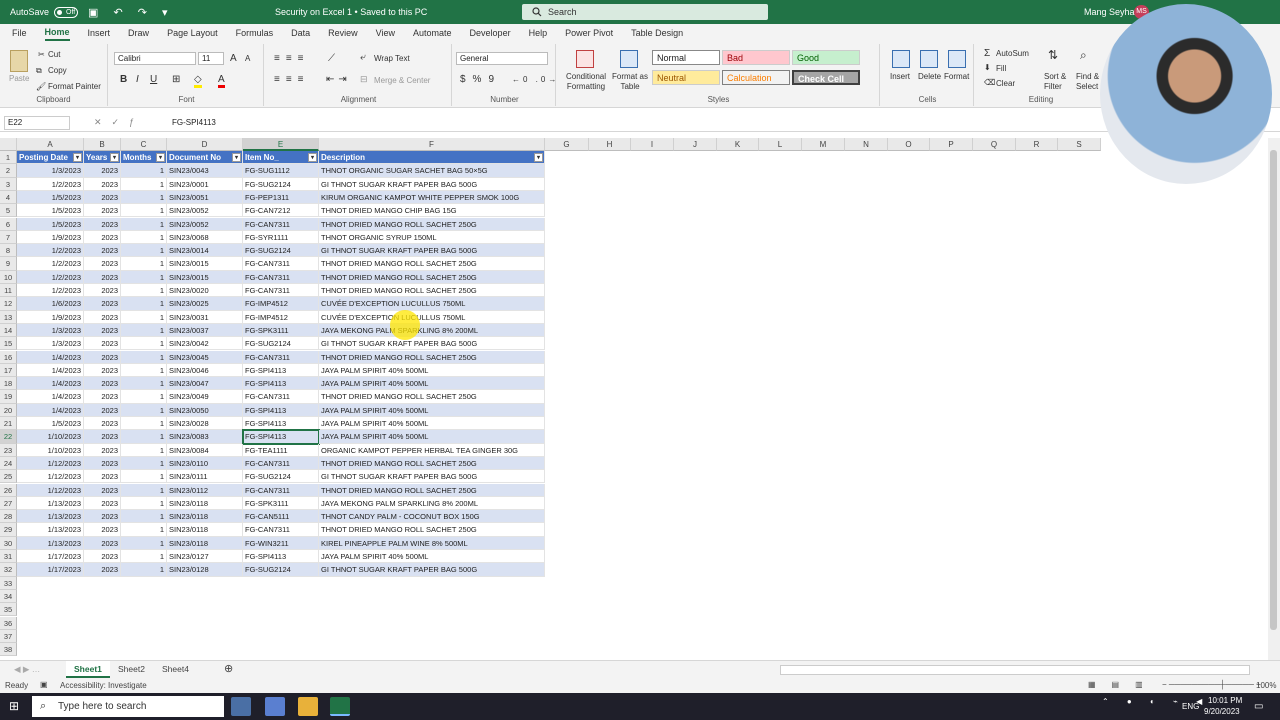  Describe the element at coordinates (153, 79) in the screenshot. I see `underline-icon: U` at that location.